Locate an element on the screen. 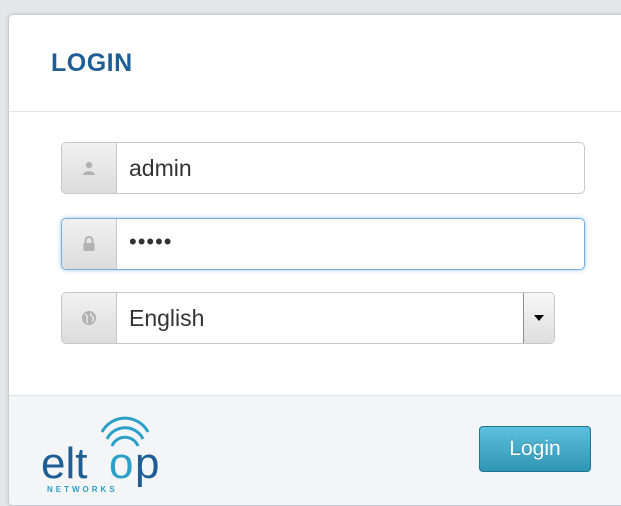  language-select: English is located at coordinates (308, 318).